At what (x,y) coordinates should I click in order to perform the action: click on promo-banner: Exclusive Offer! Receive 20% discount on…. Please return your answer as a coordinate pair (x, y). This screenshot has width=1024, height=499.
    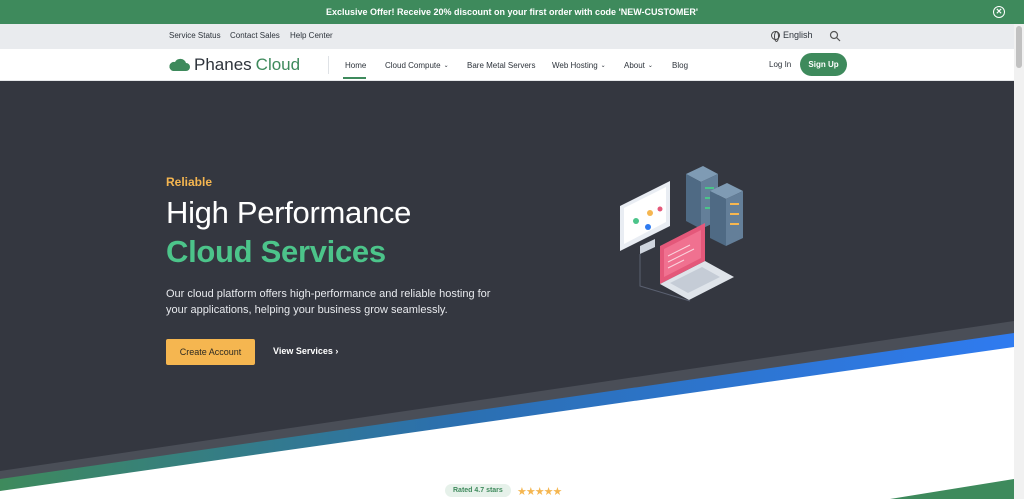
    Looking at the image, I should click on (512, 12).